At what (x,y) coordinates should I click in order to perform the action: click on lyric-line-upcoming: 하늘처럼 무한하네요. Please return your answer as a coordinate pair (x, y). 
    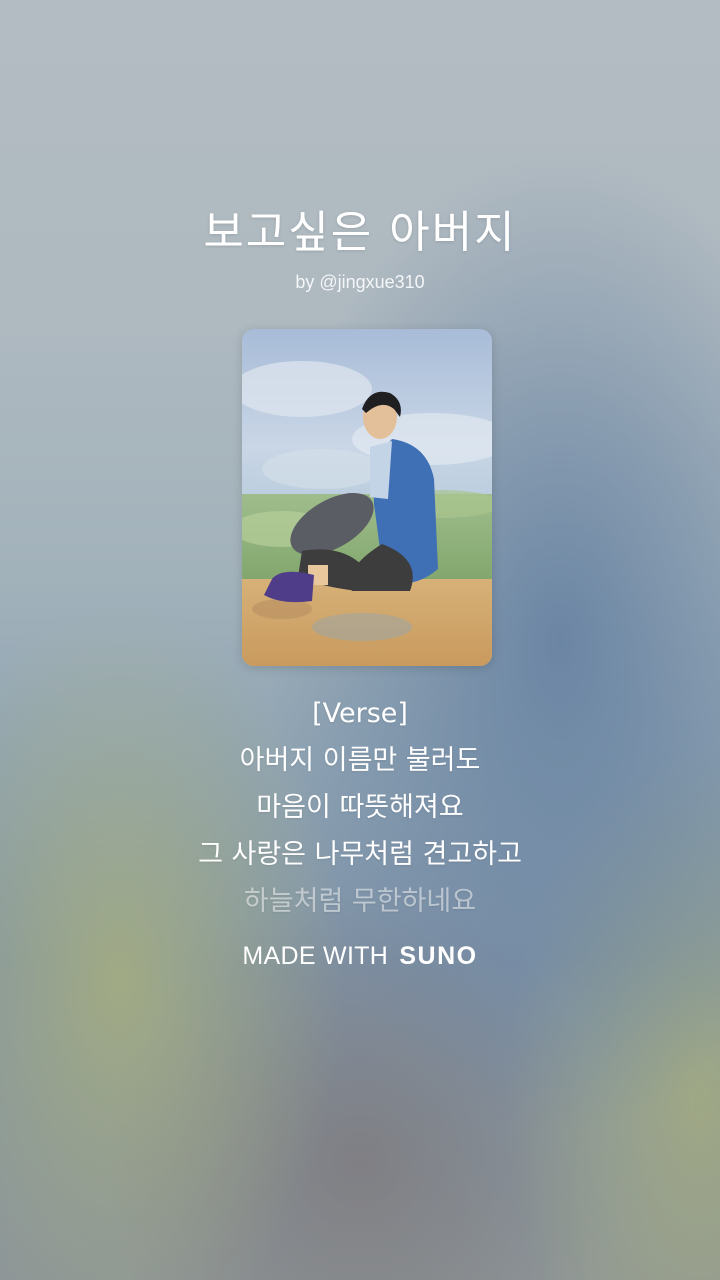
    Looking at the image, I should click on (360, 901).